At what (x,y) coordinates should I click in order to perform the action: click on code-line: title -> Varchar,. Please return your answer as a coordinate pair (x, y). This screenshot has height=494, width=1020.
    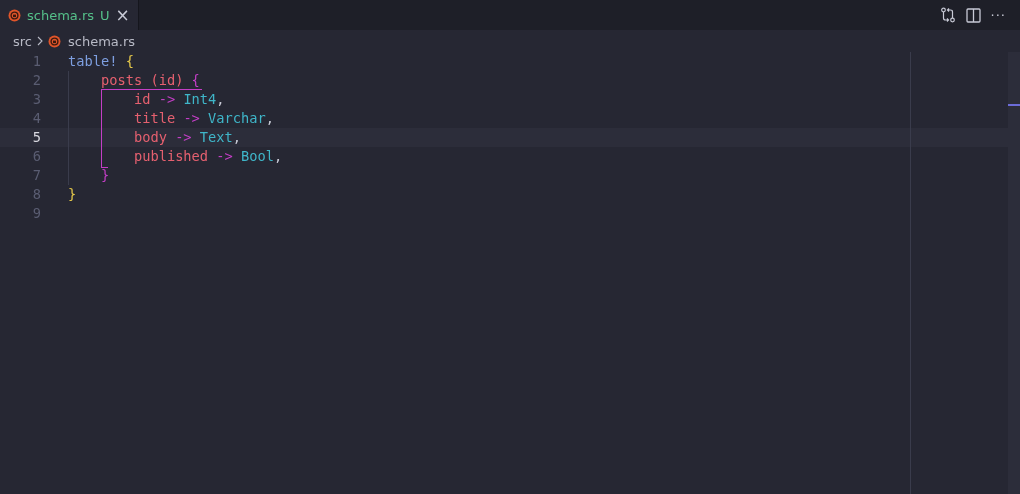
    Looking at the image, I should click on (203, 118).